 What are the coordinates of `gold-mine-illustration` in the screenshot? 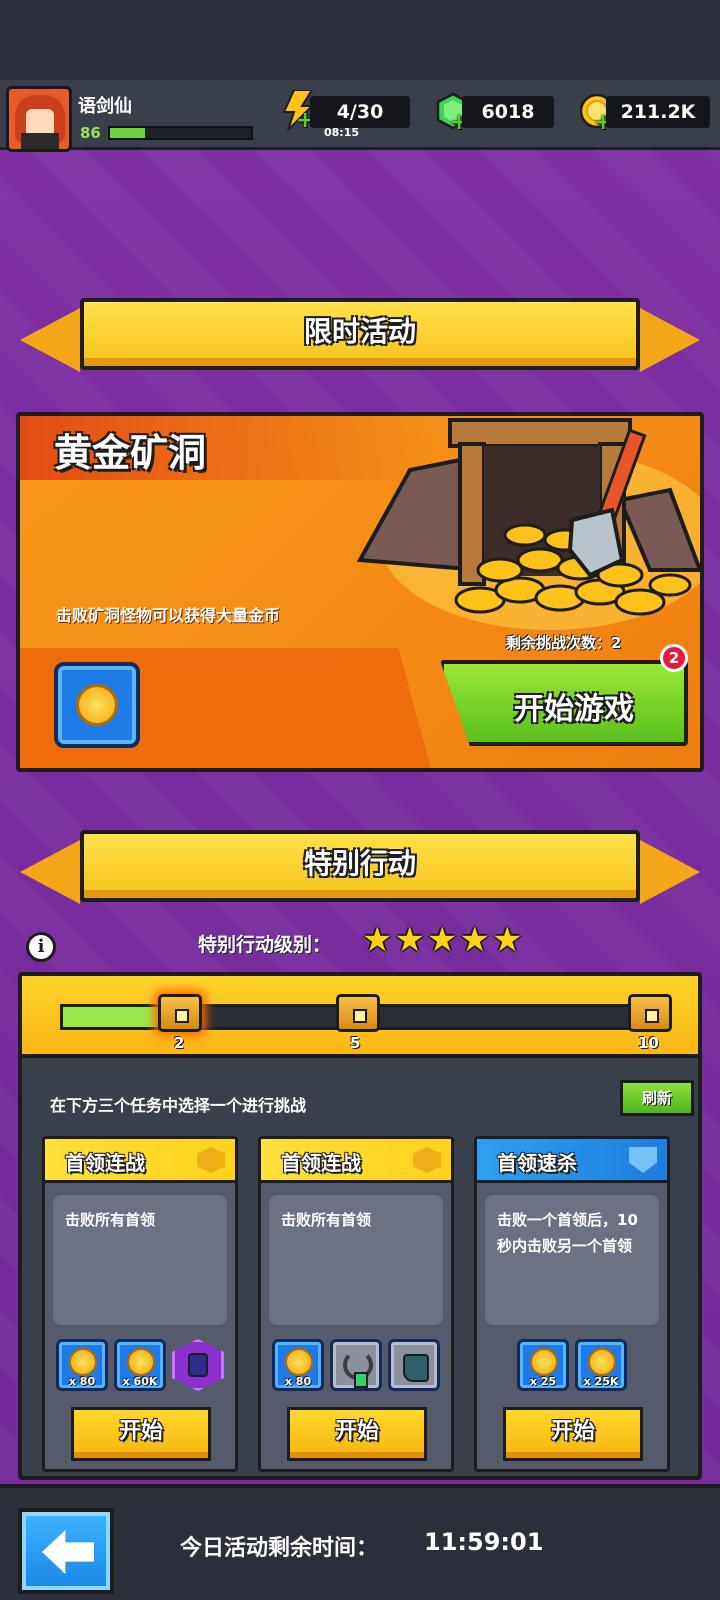 It's located at (528, 524).